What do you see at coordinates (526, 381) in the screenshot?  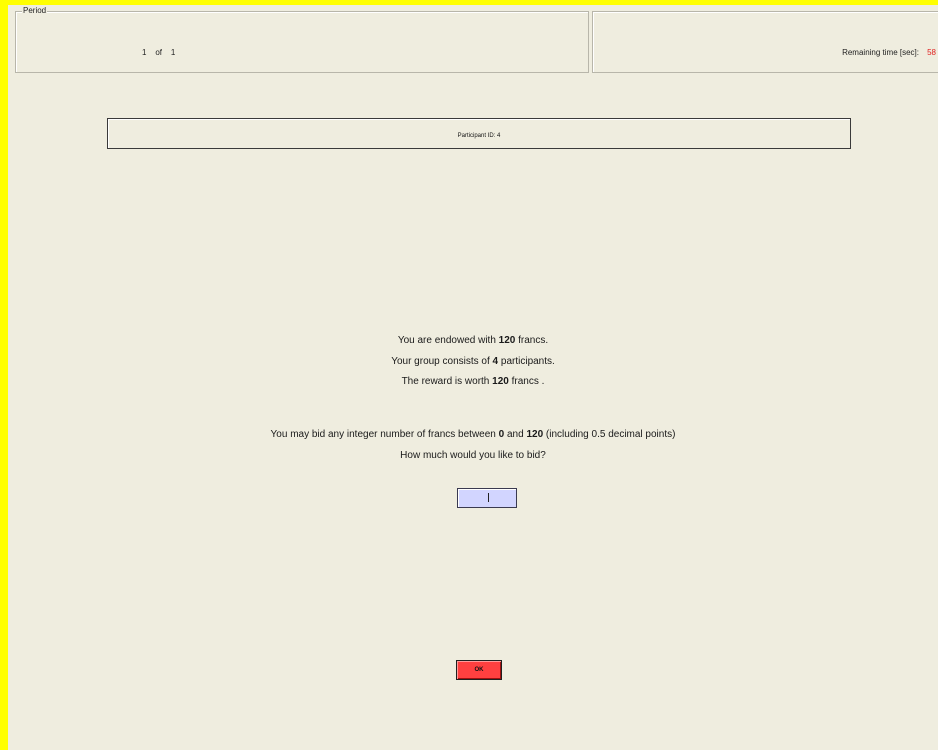 I see `reward-suffix: francs .` at bounding box center [526, 381].